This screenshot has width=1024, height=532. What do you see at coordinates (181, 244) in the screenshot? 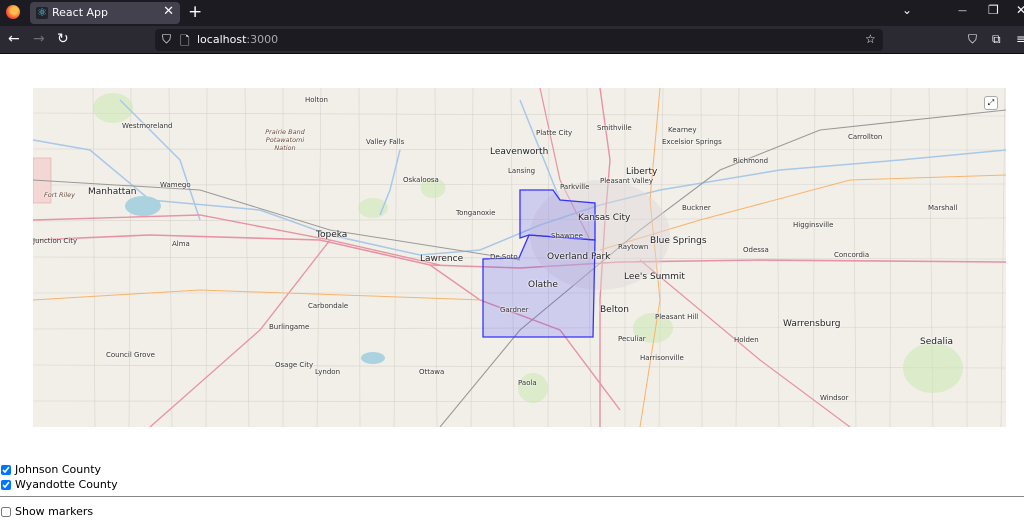
I see `map-label: Alma` at bounding box center [181, 244].